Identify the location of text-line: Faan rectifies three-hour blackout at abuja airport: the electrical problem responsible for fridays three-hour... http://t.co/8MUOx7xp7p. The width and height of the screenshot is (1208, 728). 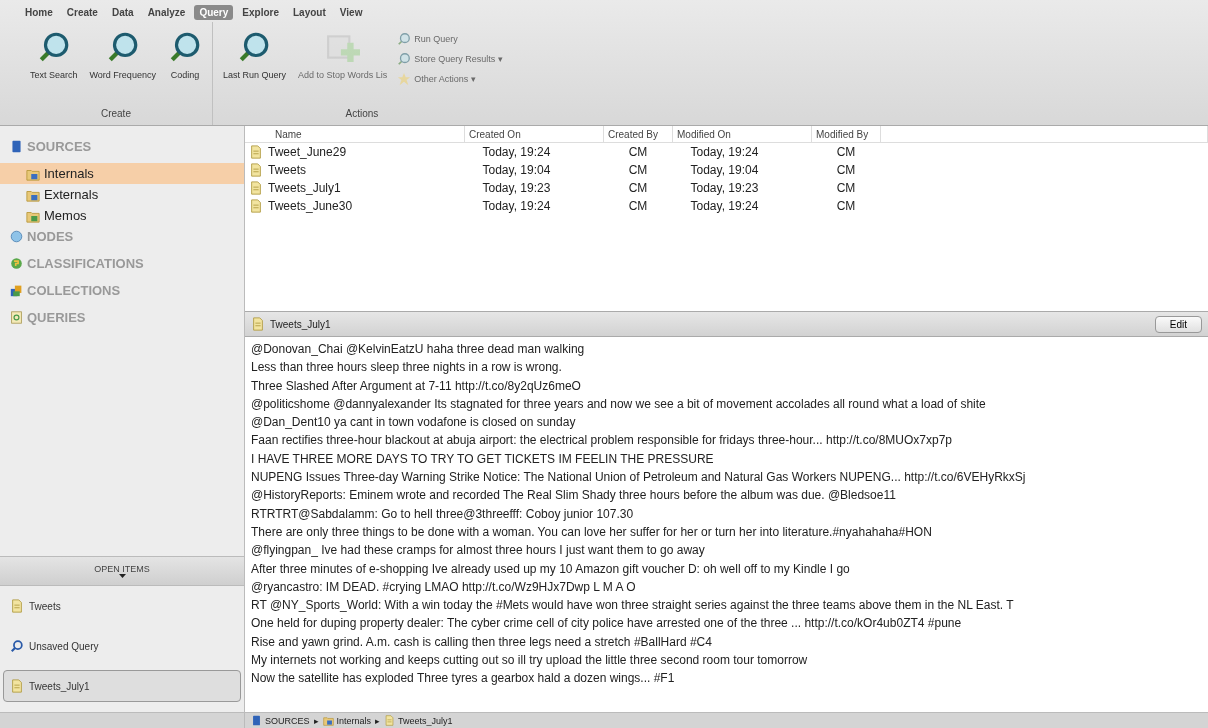
(602, 441).